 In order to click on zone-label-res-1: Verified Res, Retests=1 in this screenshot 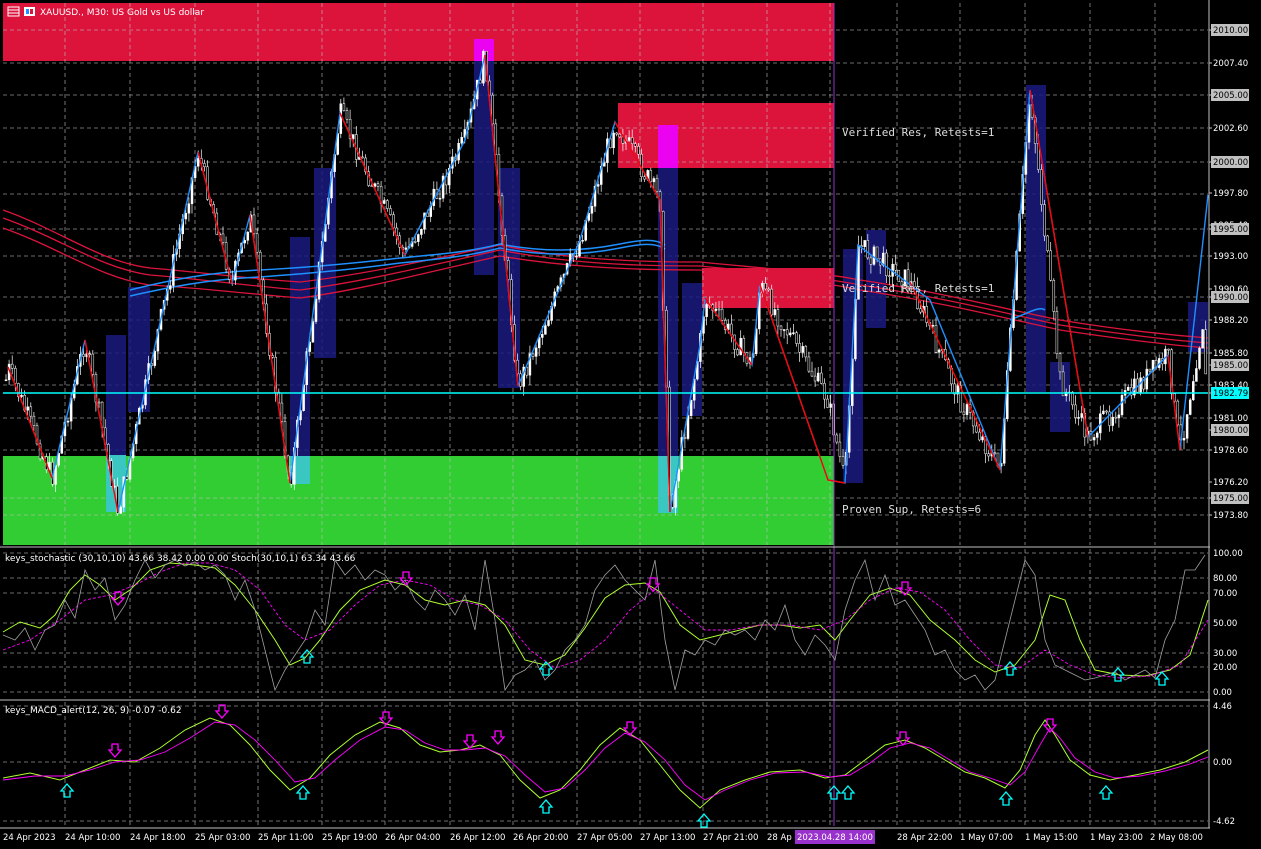, I will do `click(918, 132)`.